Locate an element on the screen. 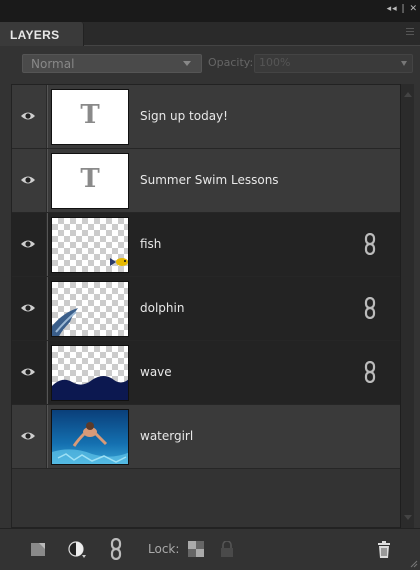 The width and height of the screenshot is (420, 570). lock-transparent-pixels-icon is located at coordinates (196, 549).